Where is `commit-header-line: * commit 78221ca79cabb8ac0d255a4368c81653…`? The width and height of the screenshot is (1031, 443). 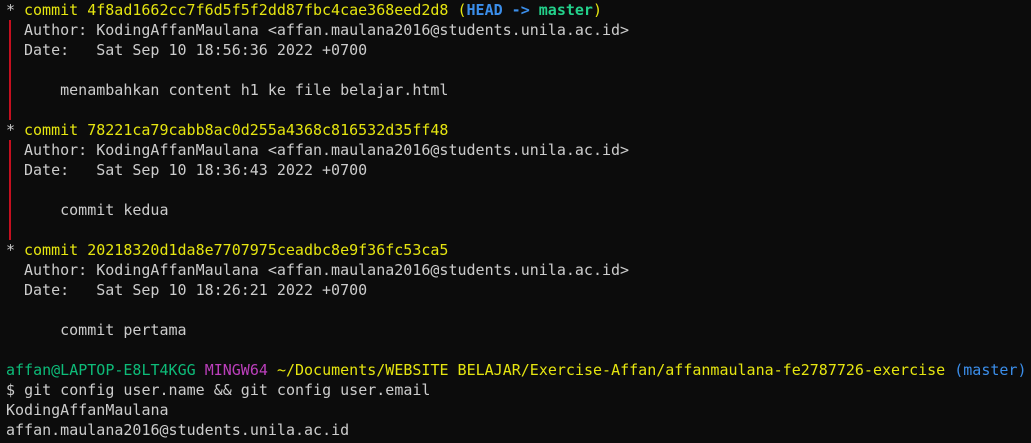
commit-header-line: * commit 78221ca79cabb8ac0d255a4368c81653… is located at coordinates (518, 130).